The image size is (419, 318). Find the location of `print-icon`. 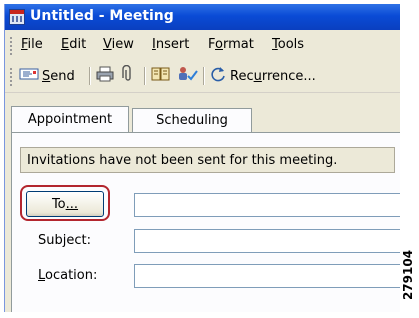

print-icon is located at coordinates (105, 76).